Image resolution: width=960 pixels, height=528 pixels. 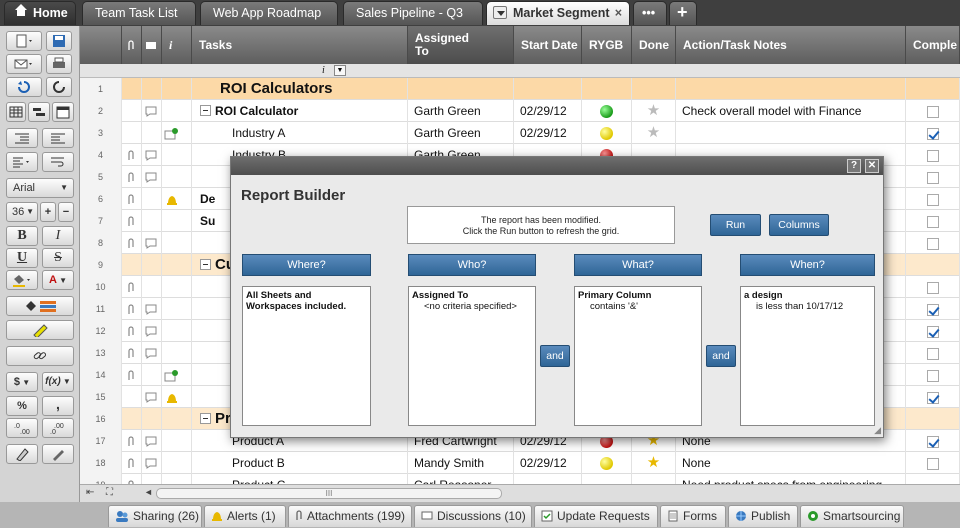 What do you see at coordinates (300, 463) in the screenshot?
I see `task-cell: Product B` at bounding box center [300, 463].